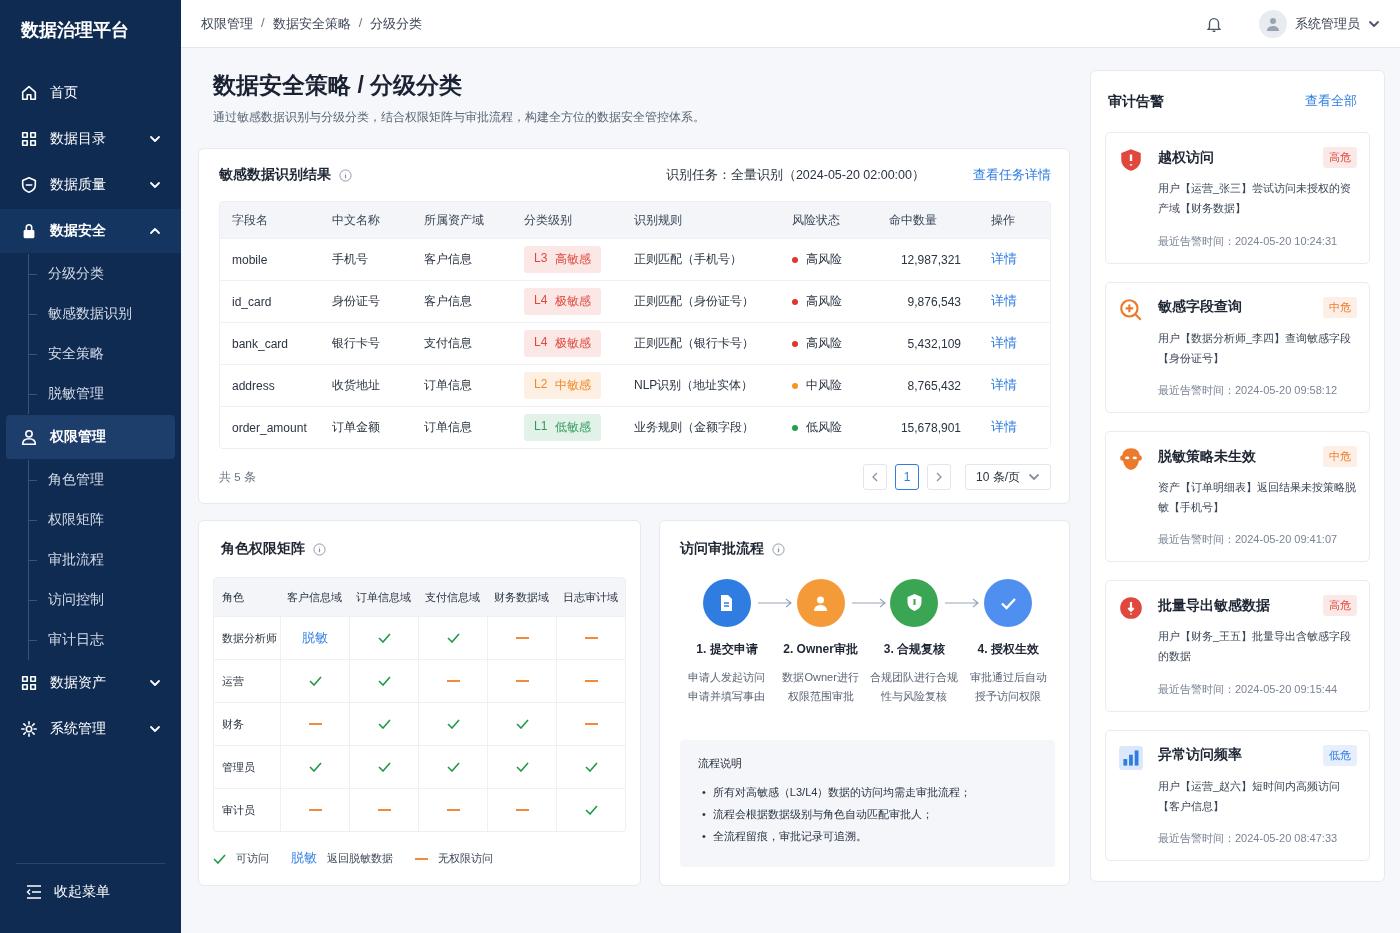  I want to click on table-cell-text: 12,987,321, so click(930, 259).